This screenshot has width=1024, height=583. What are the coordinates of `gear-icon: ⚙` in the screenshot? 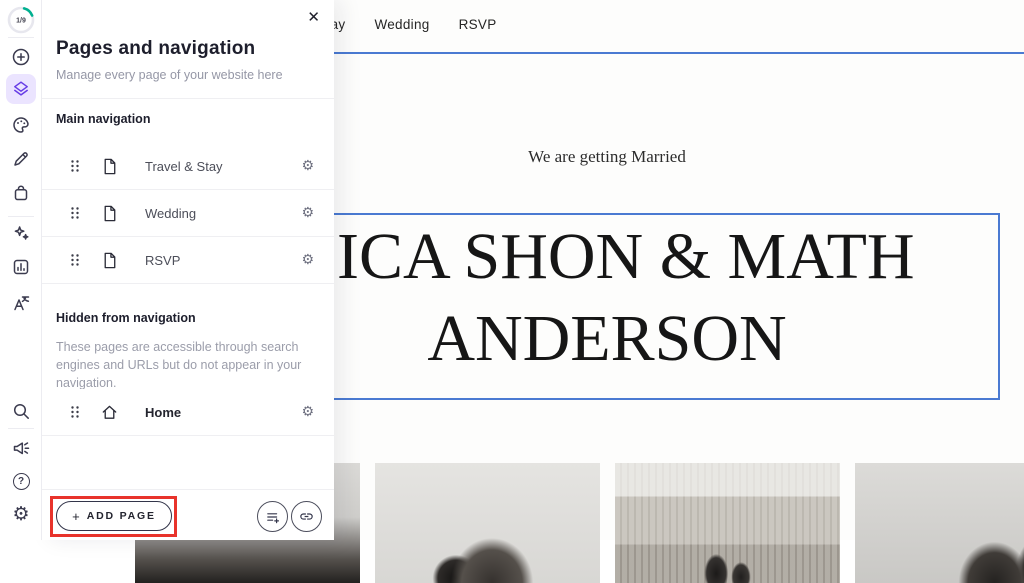 It's located at (21, 513).